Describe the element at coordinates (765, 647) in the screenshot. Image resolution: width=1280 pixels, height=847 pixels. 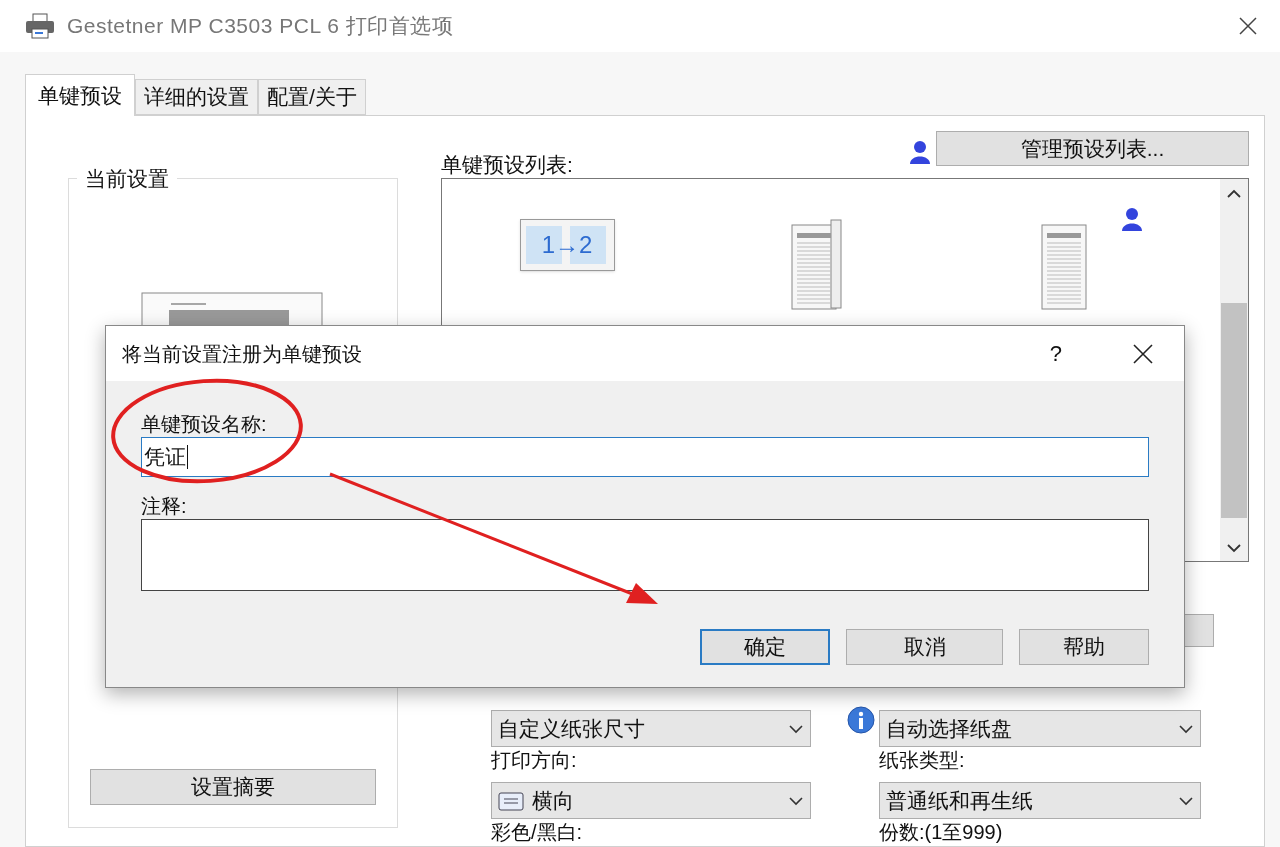
I see `dialog-button: 确定` at that location.